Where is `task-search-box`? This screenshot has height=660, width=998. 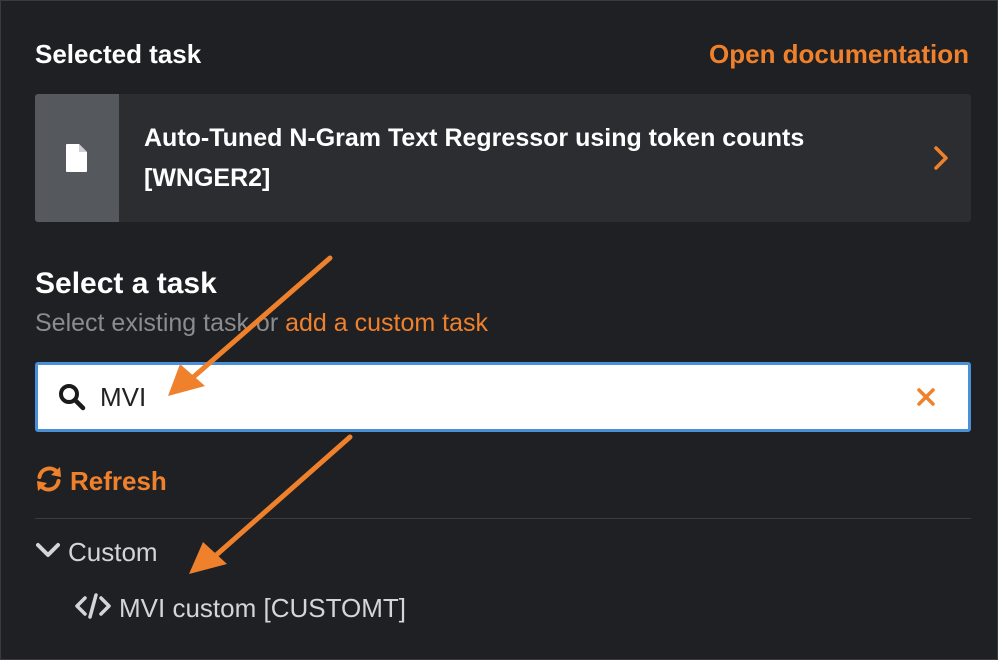
task-search-box is located at coordinates (503, 397).